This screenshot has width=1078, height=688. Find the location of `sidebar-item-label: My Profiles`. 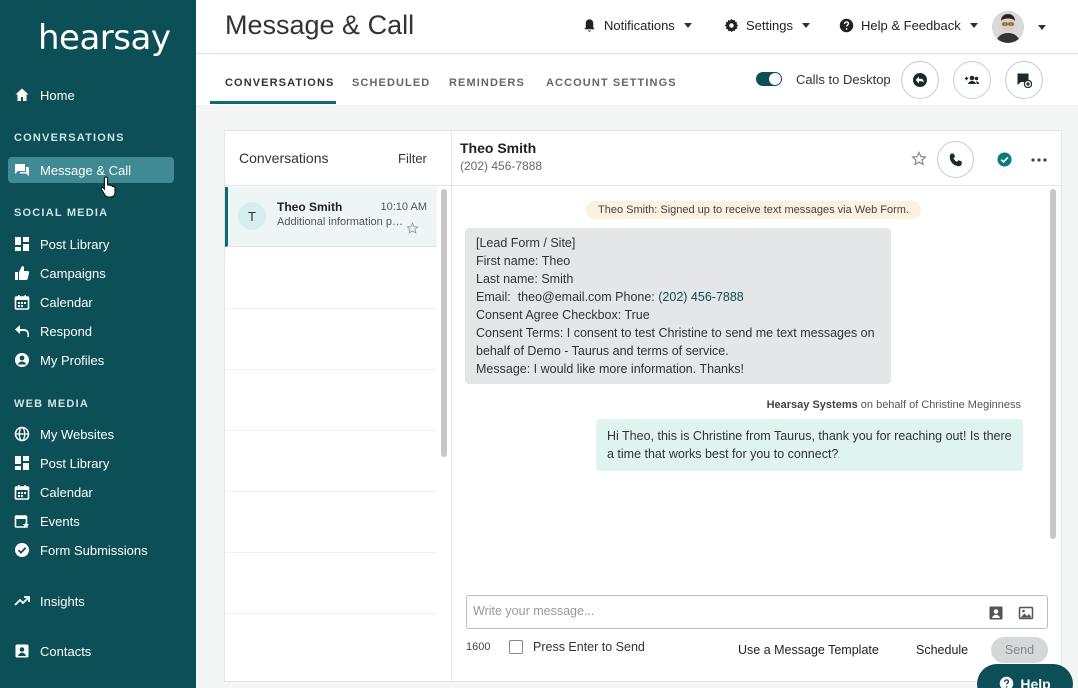

sidebar-item-label: My Profiles is located at coordinates (72, 360).